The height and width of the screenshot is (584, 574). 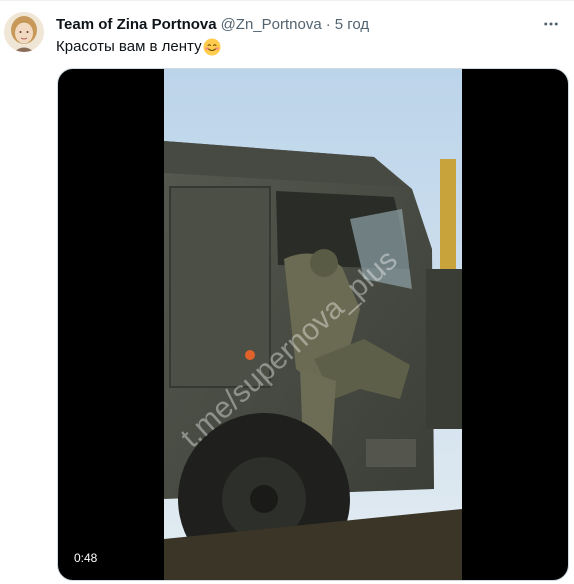 I want to click on tweet-text: Красоты вам в ленту, so click(x=138, y=47).